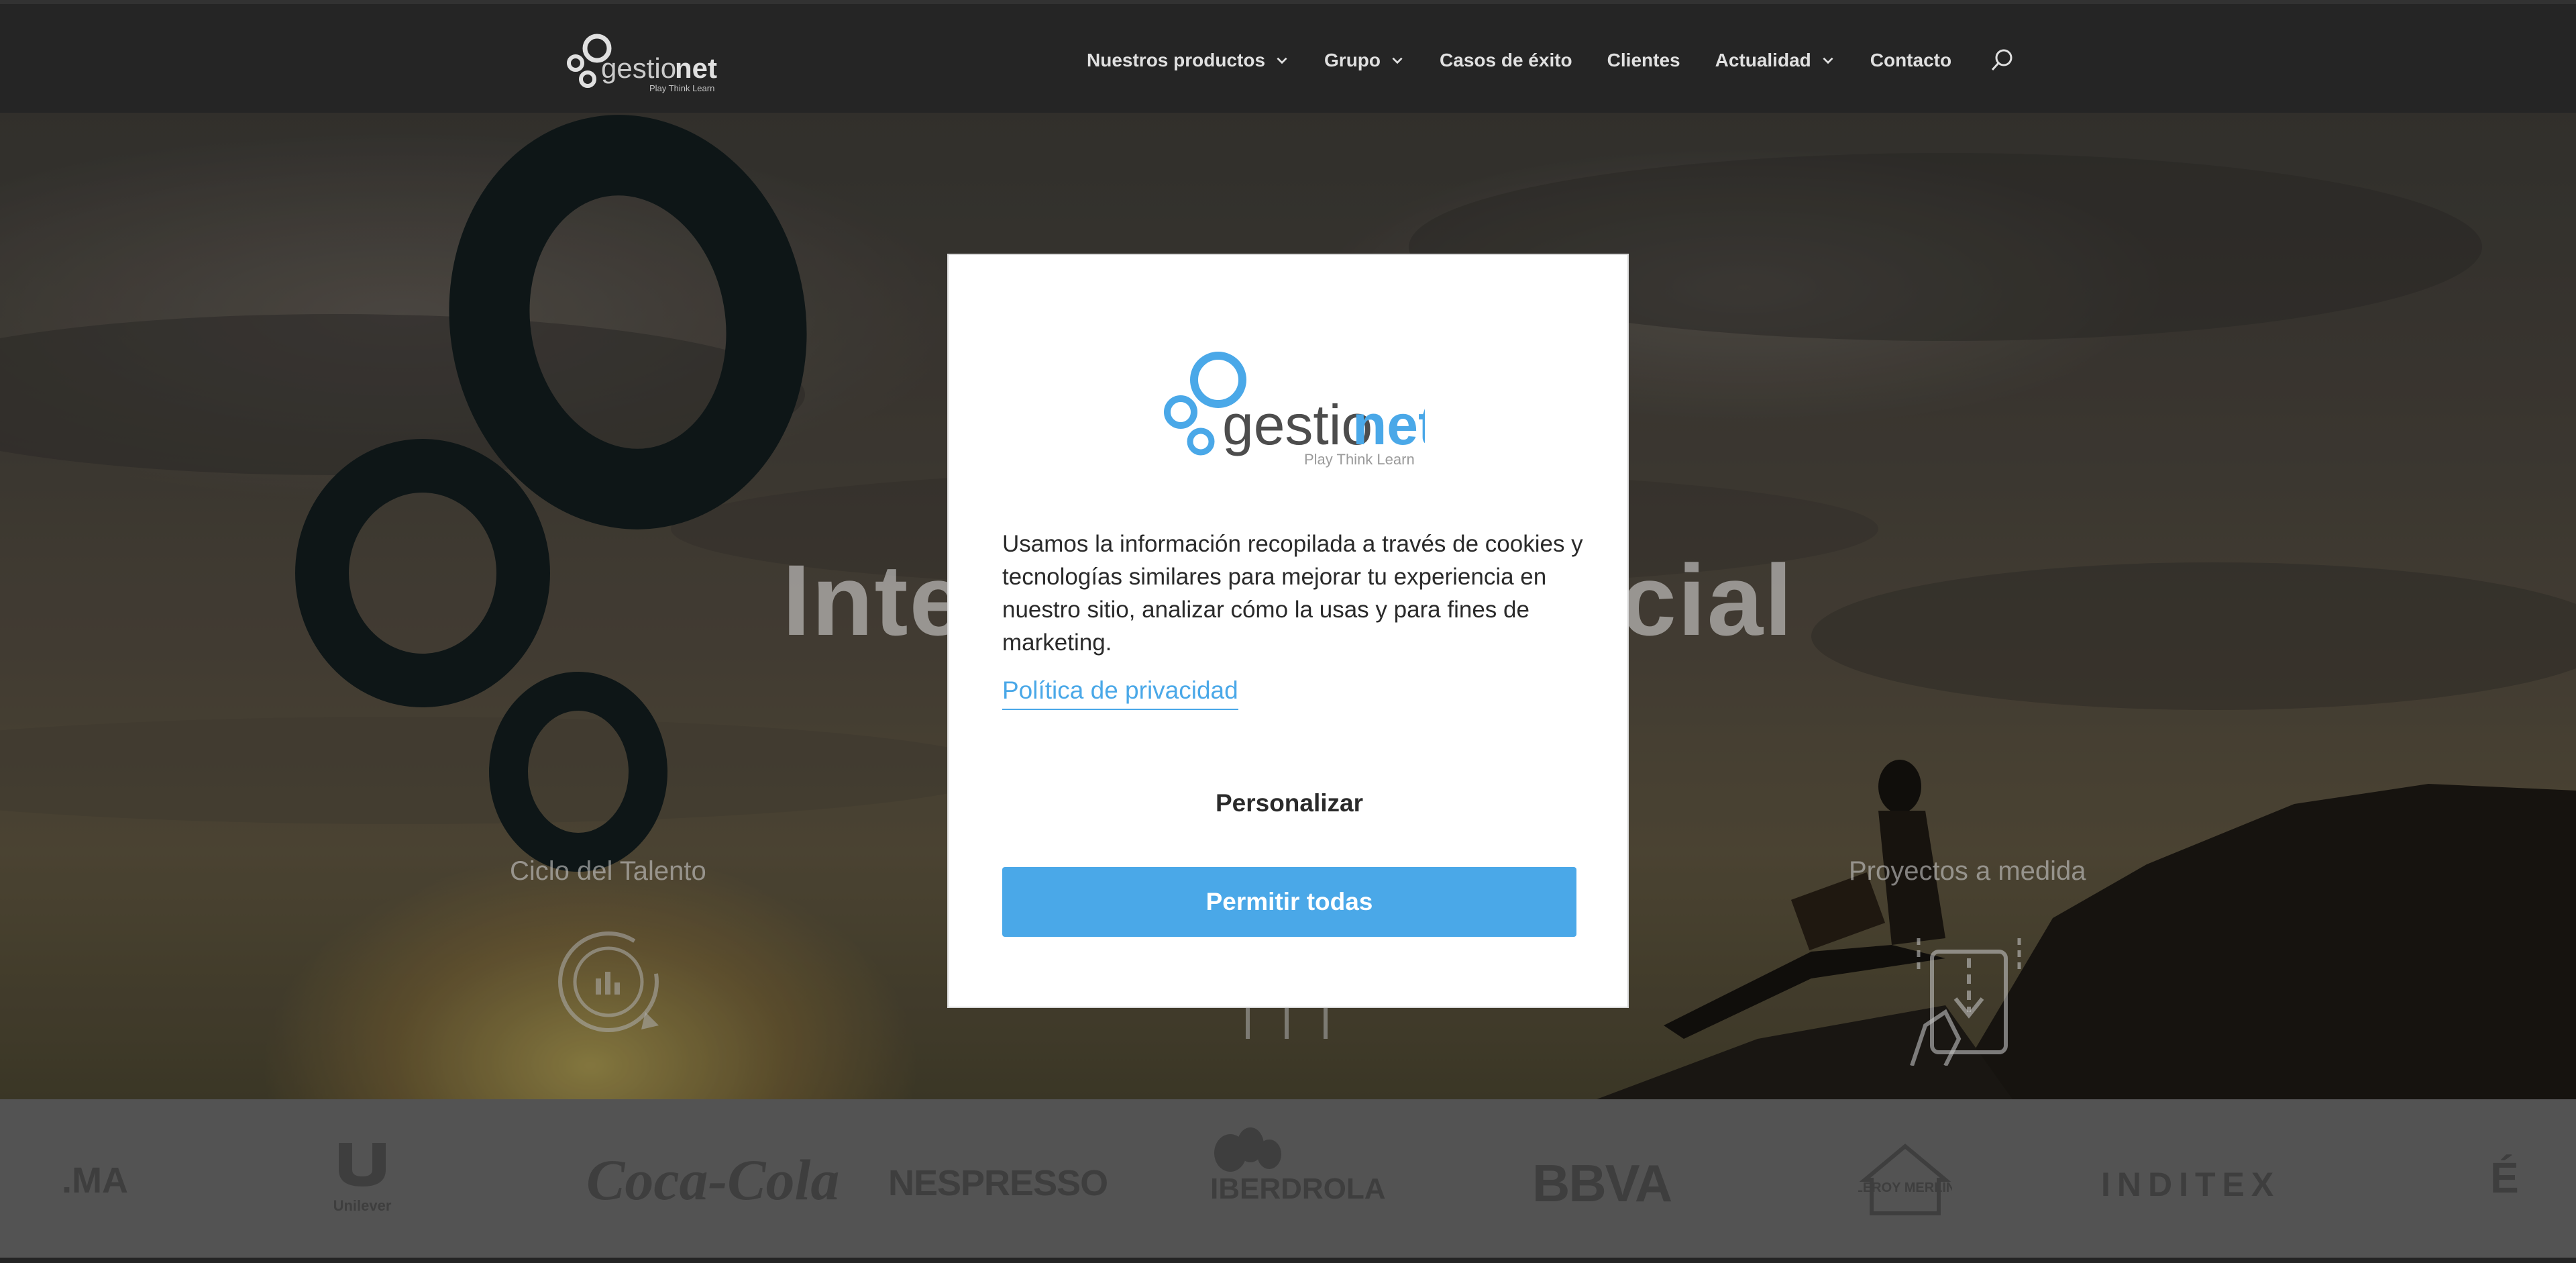 The width and height of the screenshot is (2576, 1263). Describe the element at coordinates (1297, 425) in the screenshot. I see `modal-logo-text-left: gestio` at that location.